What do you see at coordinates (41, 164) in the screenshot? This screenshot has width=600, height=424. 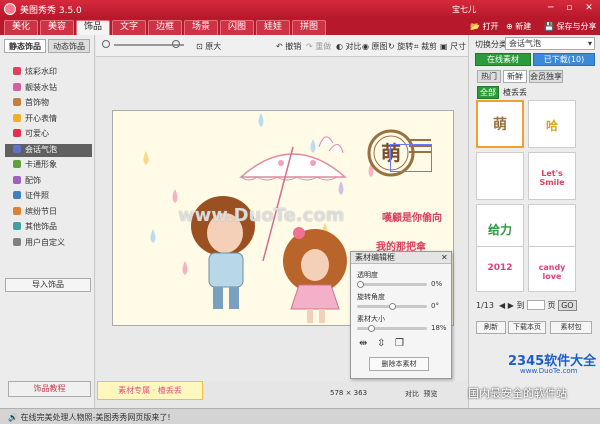 I see `category-label: 卡通形象` at bounding box center [41, 164].